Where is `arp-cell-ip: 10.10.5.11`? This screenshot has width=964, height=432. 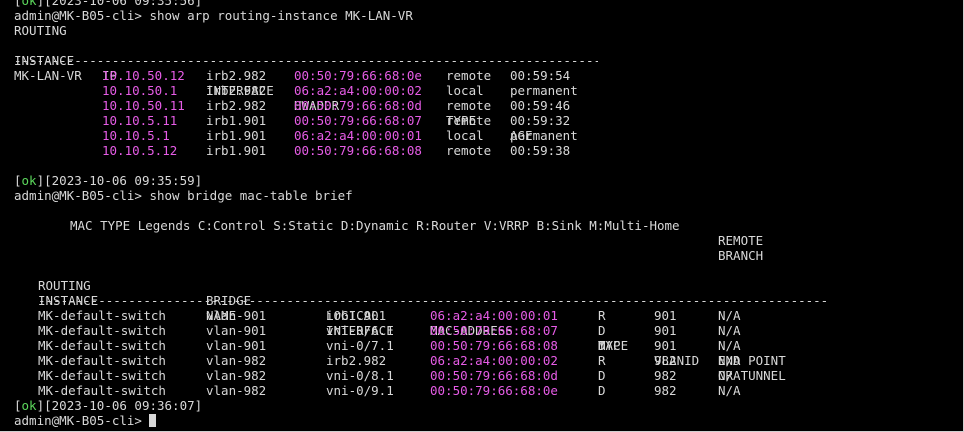
arp-cell-ip: 10.10.5.11 is located at coordinates (140, 120).